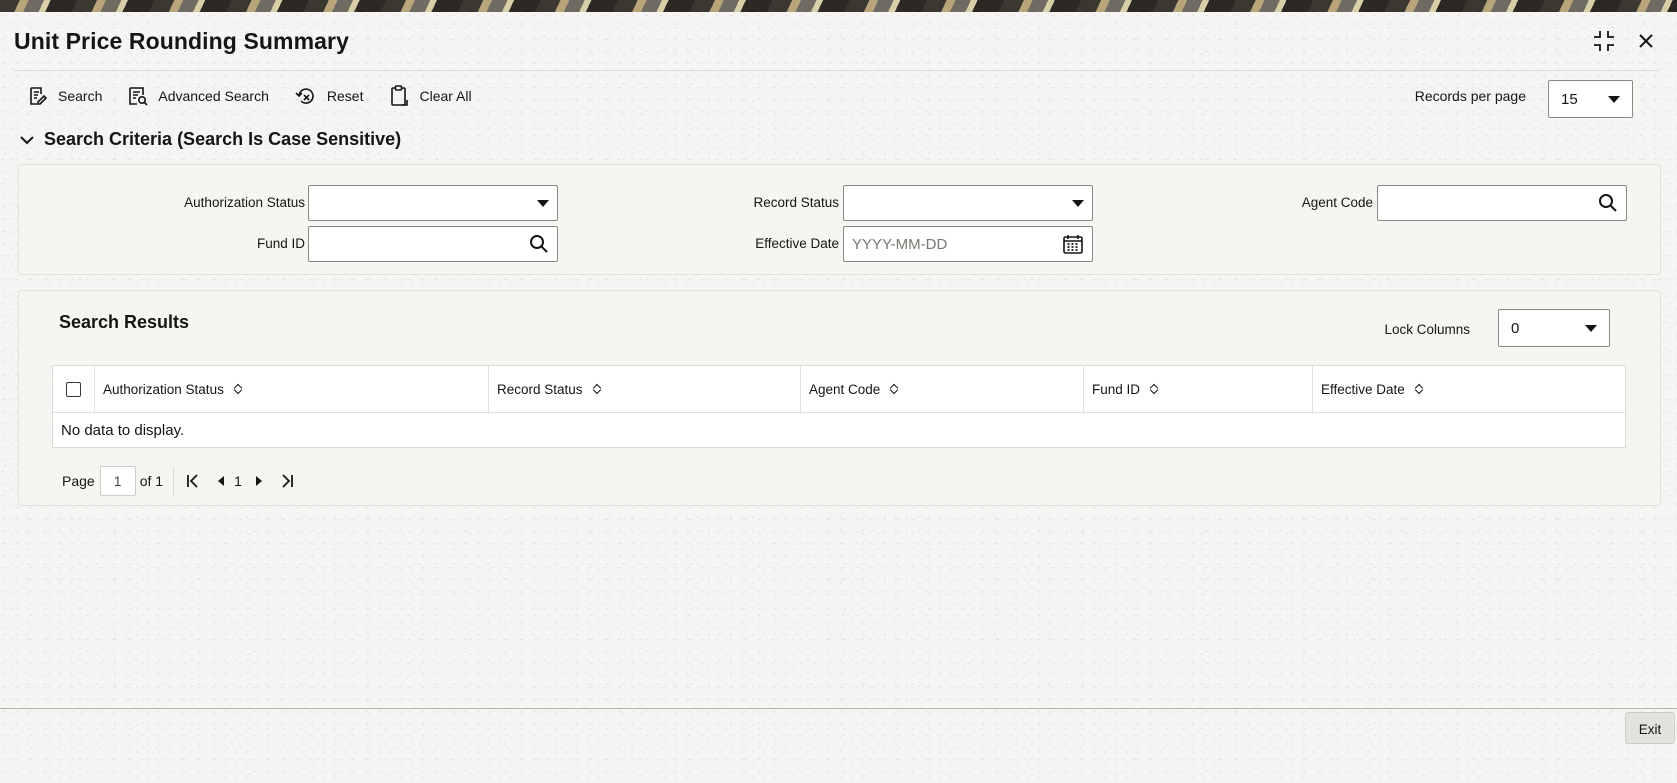 The width and height of the screenshot is (1677, 783). What do you see at coordinates (645, 389) in the screenshot?
I see `column-header-record-status: Record Status` at bounding box center [645, 389].